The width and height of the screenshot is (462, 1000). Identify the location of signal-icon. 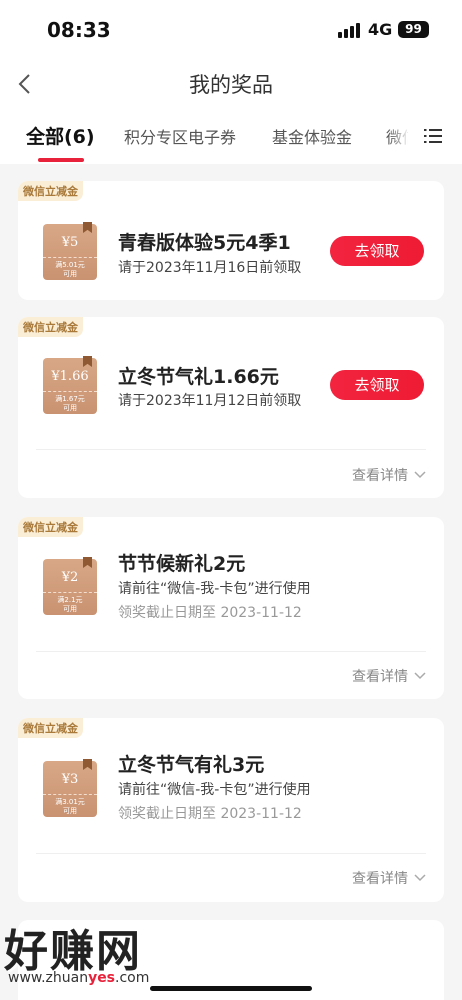
(349, 30).